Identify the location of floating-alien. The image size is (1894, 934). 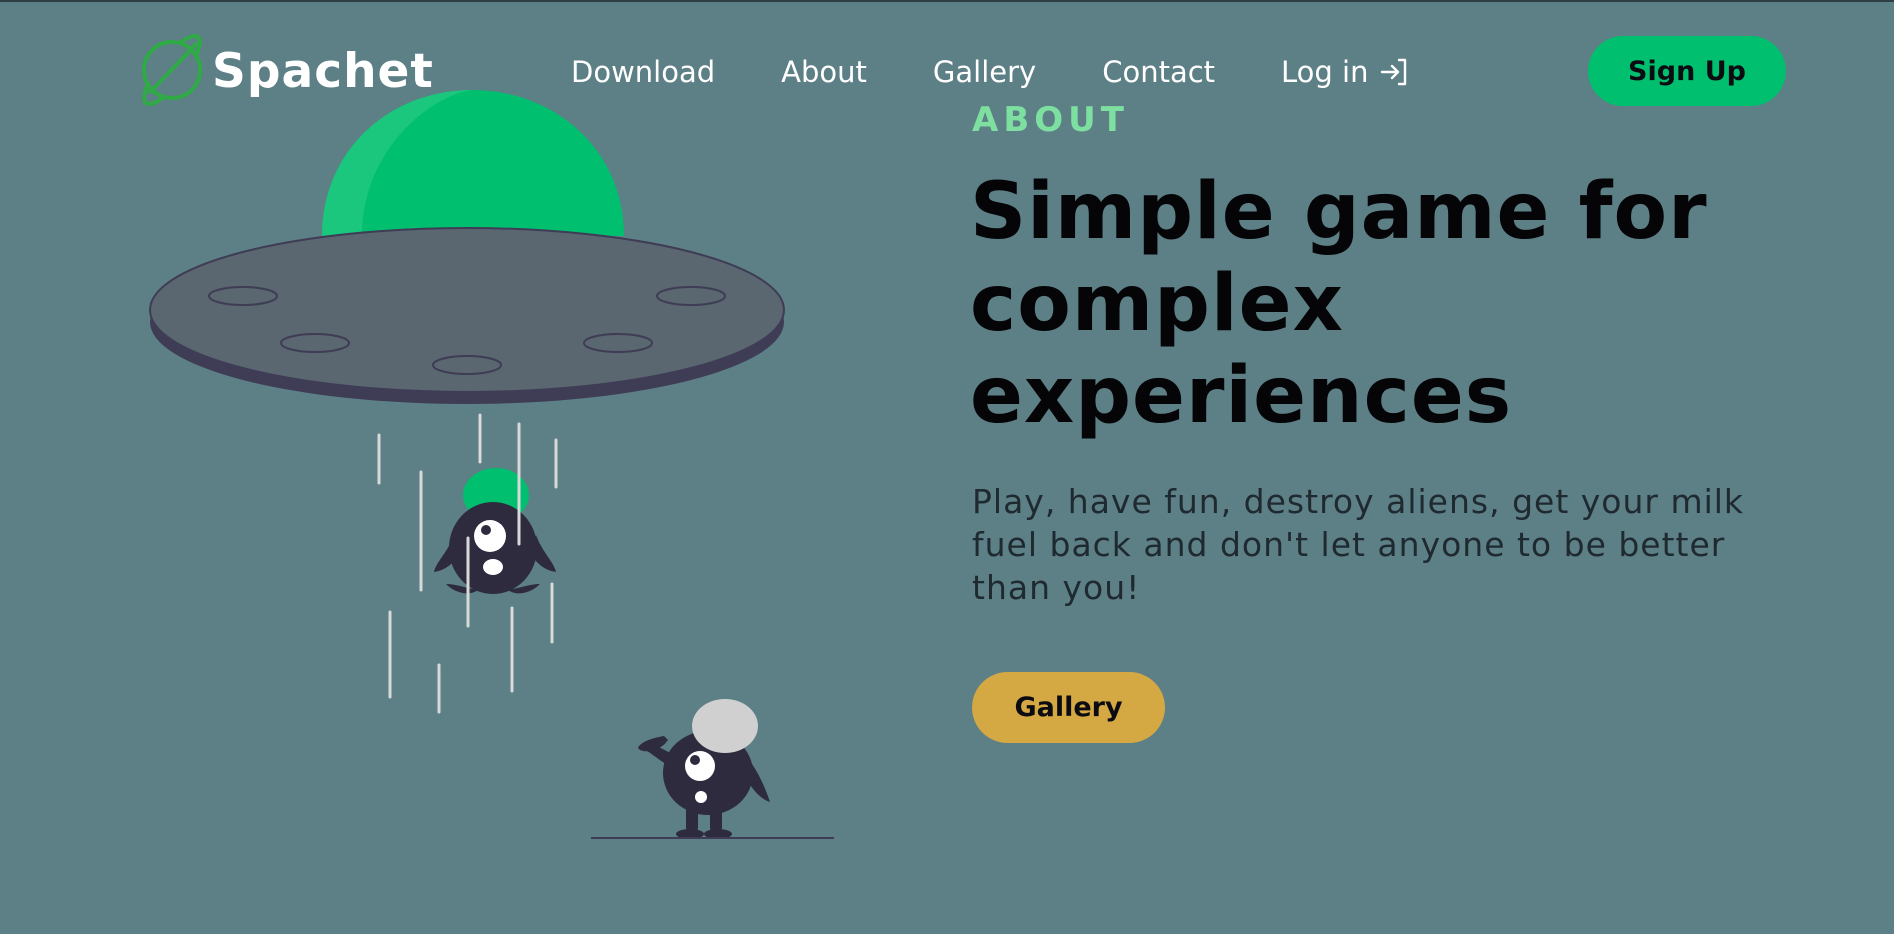
(495, 531).